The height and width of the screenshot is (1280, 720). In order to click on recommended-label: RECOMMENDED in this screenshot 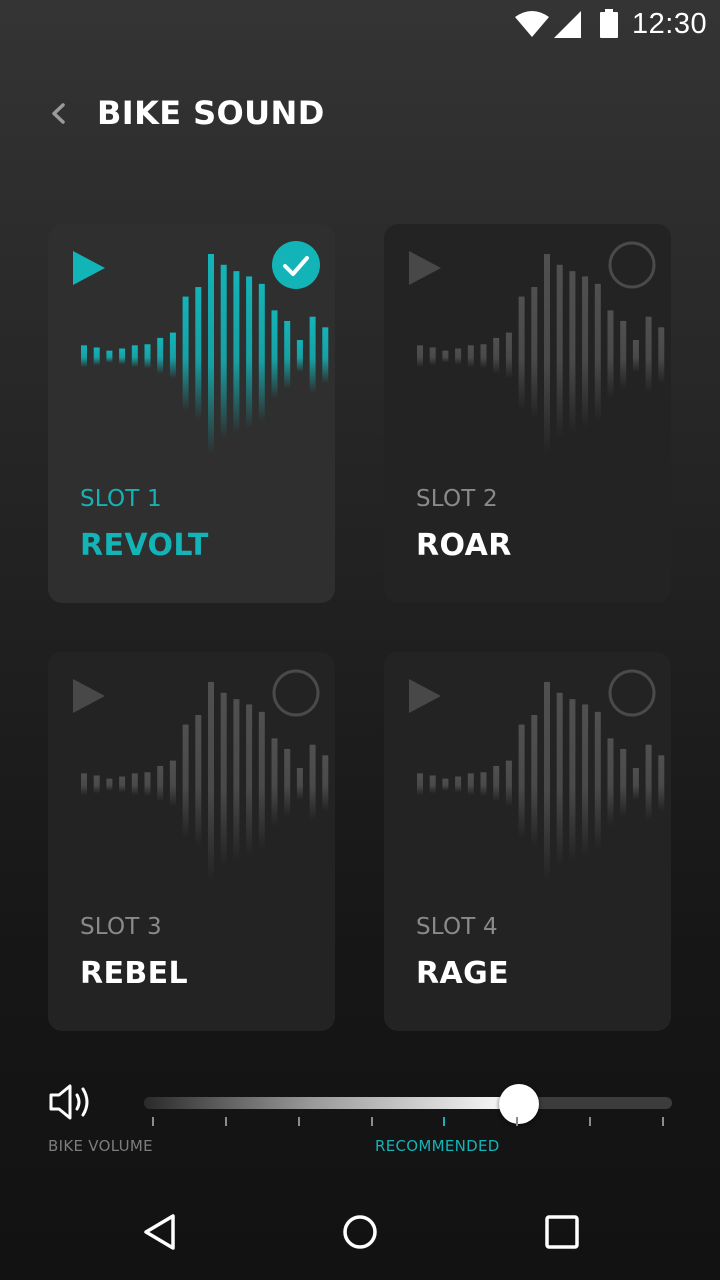, I will do `click(437, 1146)`.